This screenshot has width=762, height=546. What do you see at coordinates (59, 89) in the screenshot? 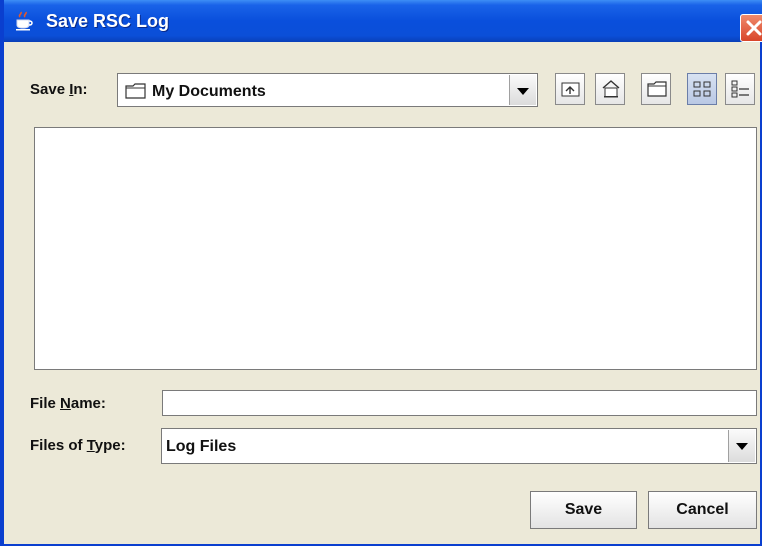
I see `save-in-label: Save In:` at bounding box center [59, 89].